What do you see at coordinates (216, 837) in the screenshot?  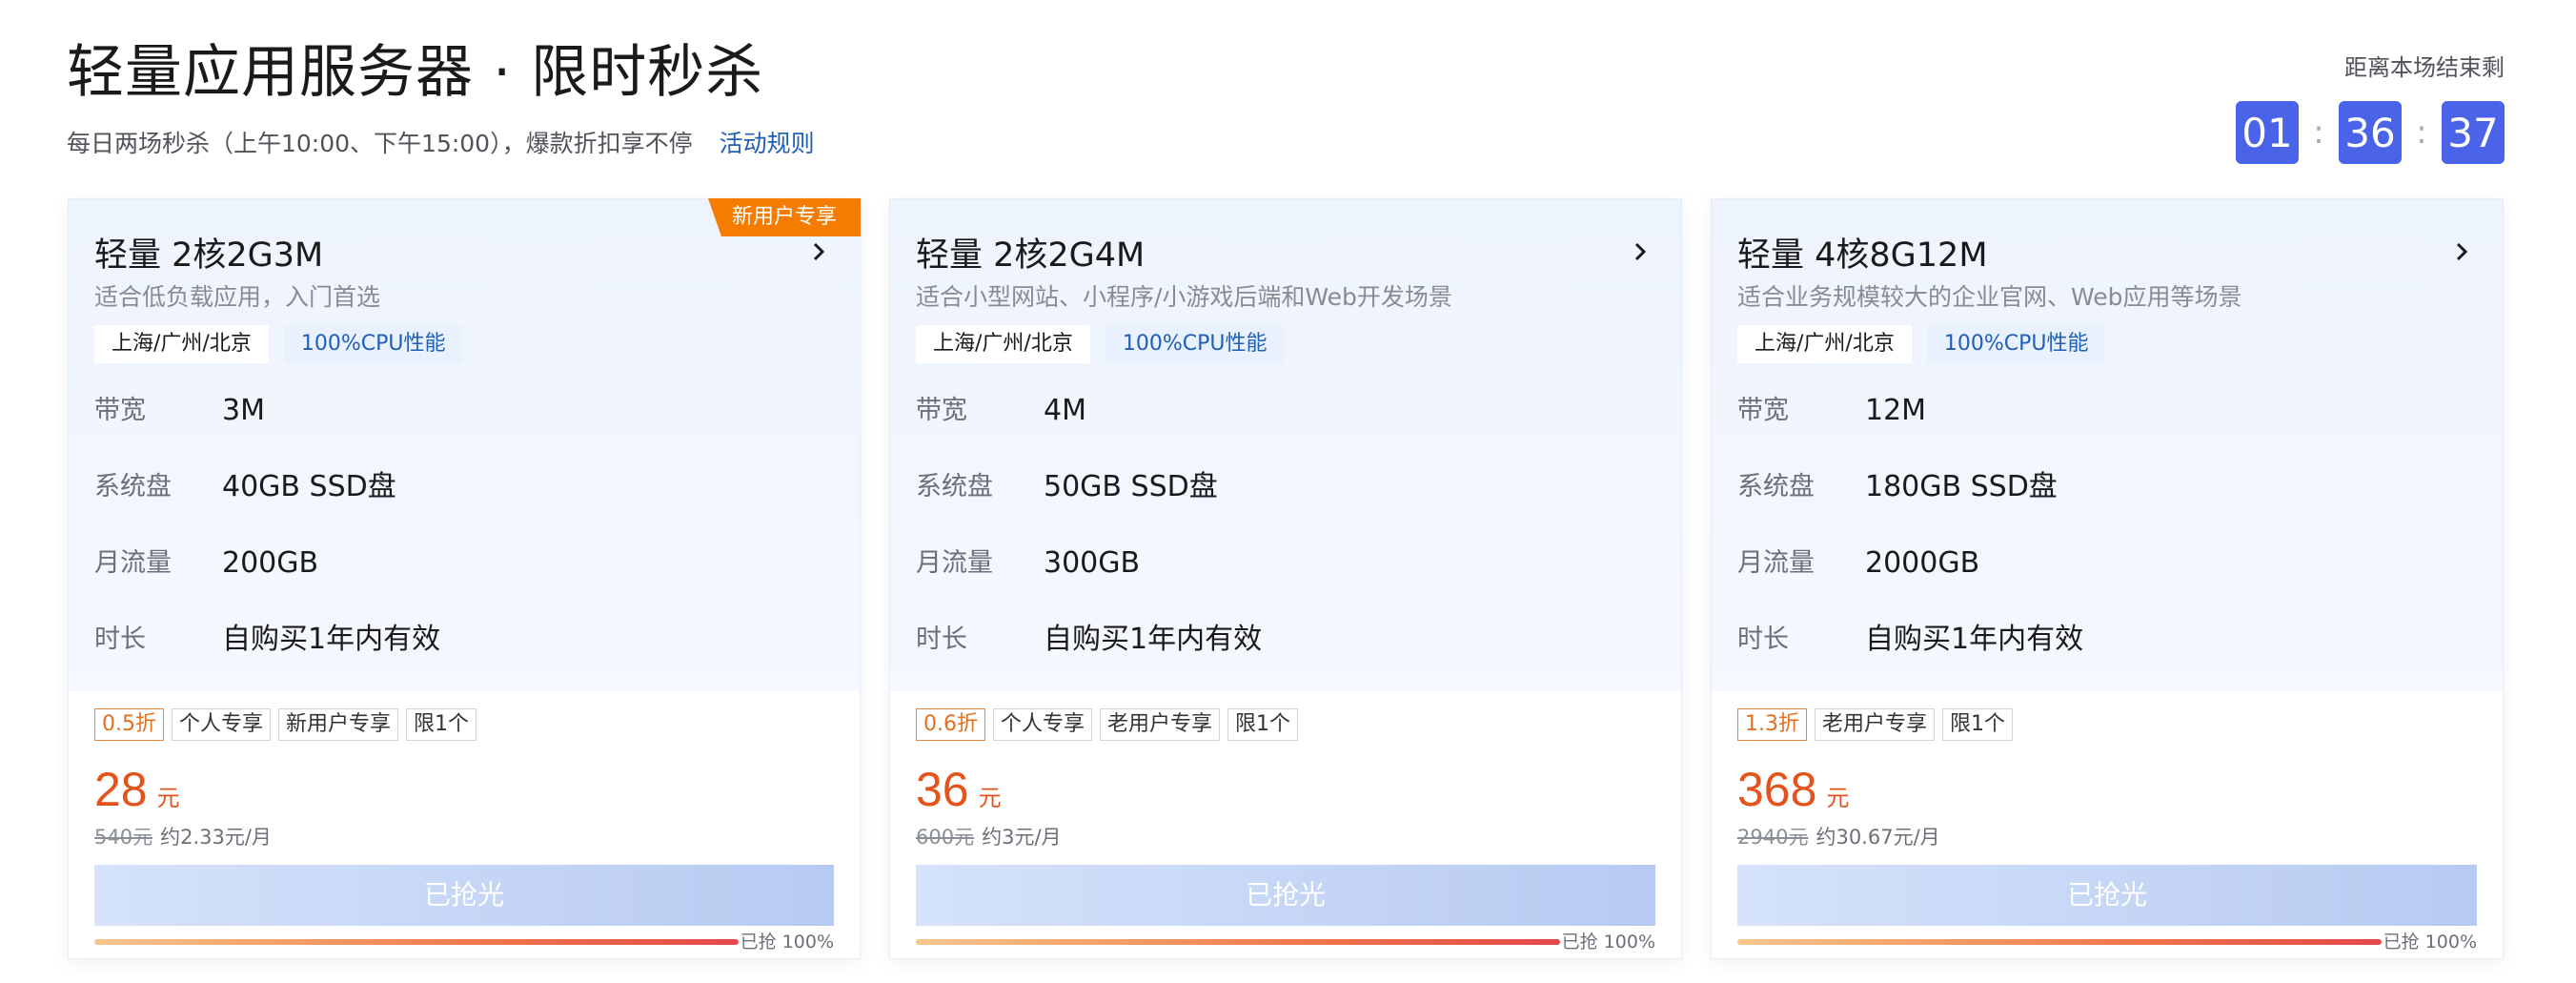 I see `monthly-price: 约2.33元/月` at bounding box center [216, 837].